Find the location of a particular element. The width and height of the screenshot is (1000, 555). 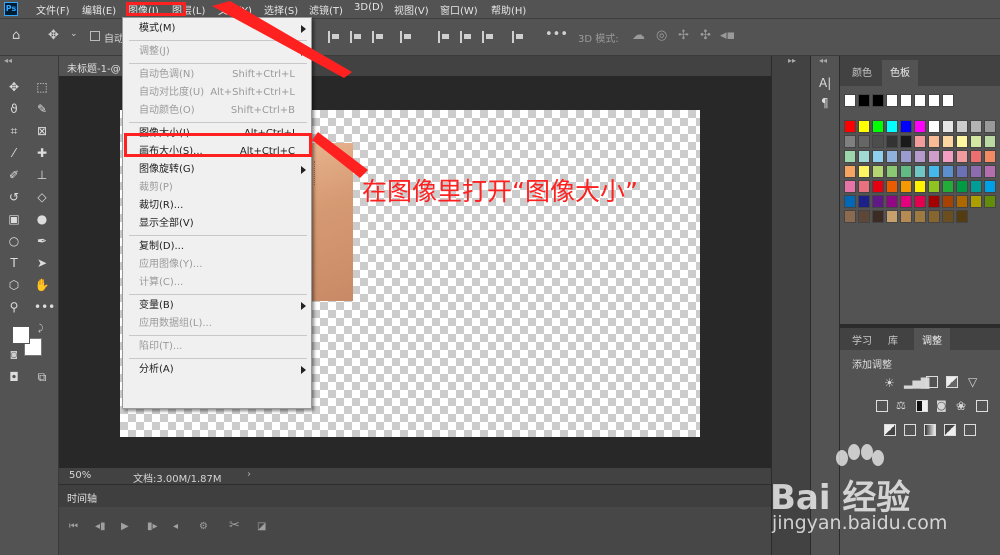

arrow-to-image-size is located at coordinates (340, 155).